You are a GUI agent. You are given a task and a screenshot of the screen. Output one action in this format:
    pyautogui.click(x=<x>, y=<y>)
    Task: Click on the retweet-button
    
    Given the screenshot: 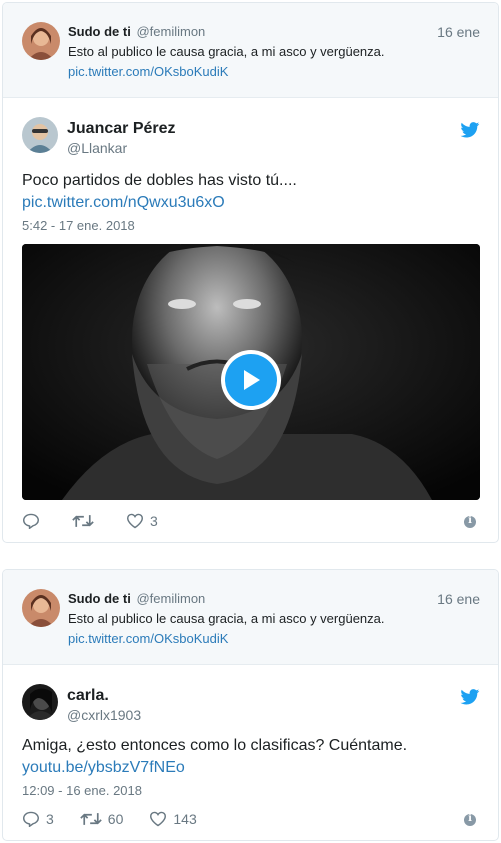 What is the action you would take?
    pyautogui.click(x=86, y=521)
    